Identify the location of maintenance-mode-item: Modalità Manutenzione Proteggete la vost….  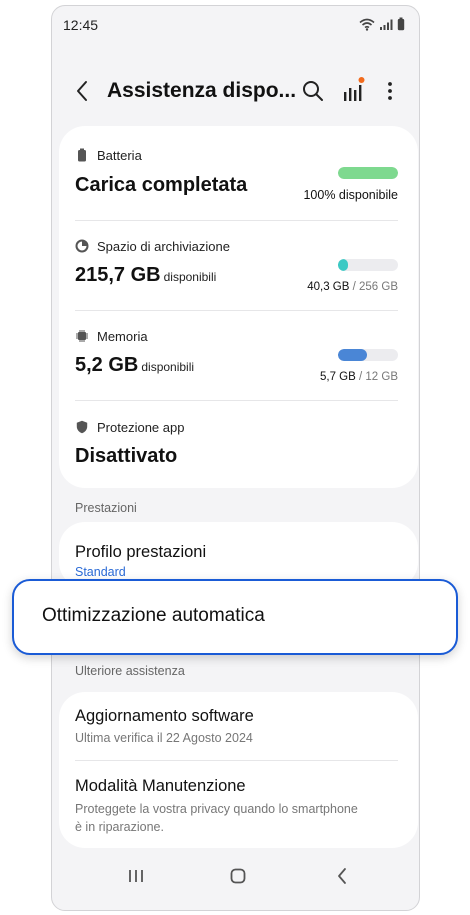
(238, 804).